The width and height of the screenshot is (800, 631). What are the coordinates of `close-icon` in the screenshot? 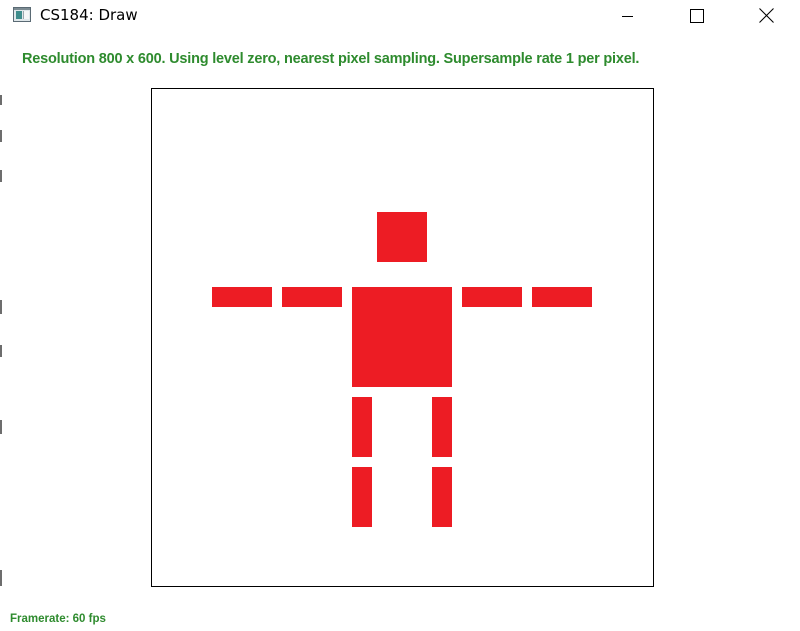 It's located at (766, 15).